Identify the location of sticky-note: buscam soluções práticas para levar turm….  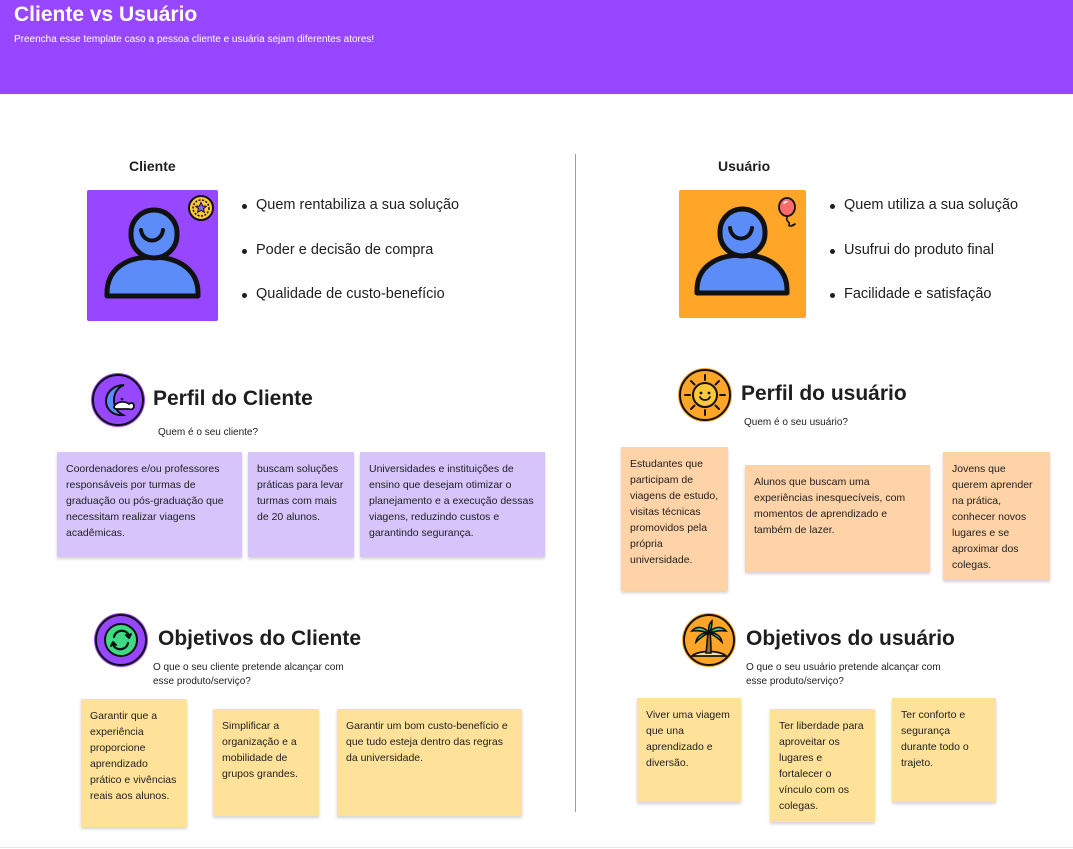
(301, 504).